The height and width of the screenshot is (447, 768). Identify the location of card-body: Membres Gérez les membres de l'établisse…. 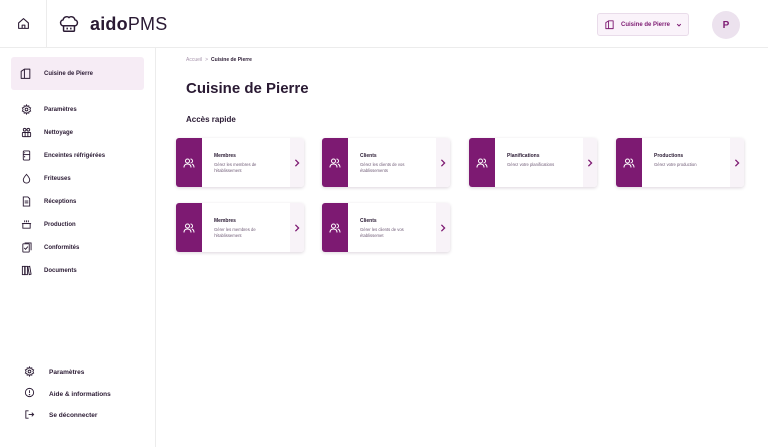
(246, 162).